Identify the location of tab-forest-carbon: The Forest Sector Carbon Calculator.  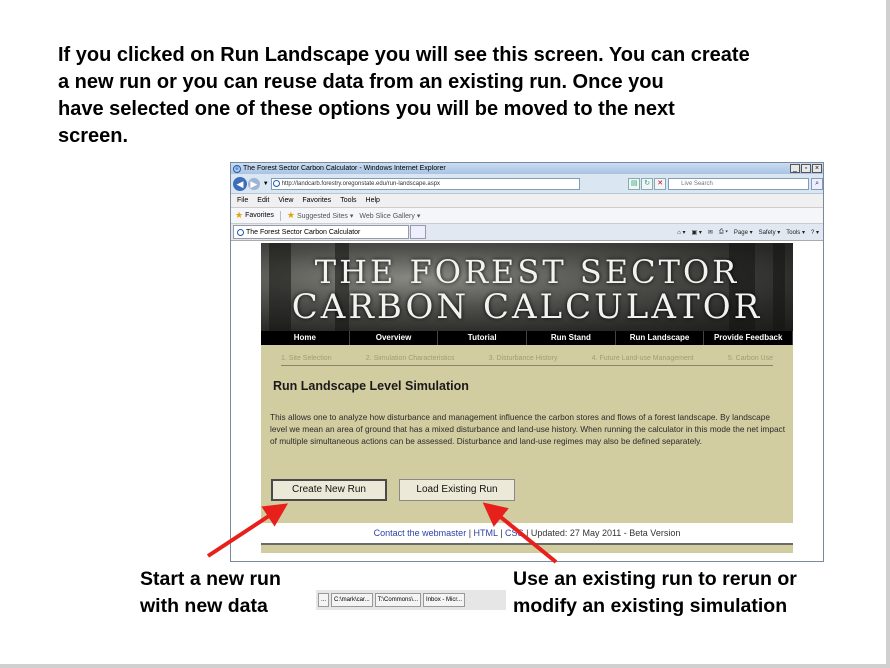
(321, 232).